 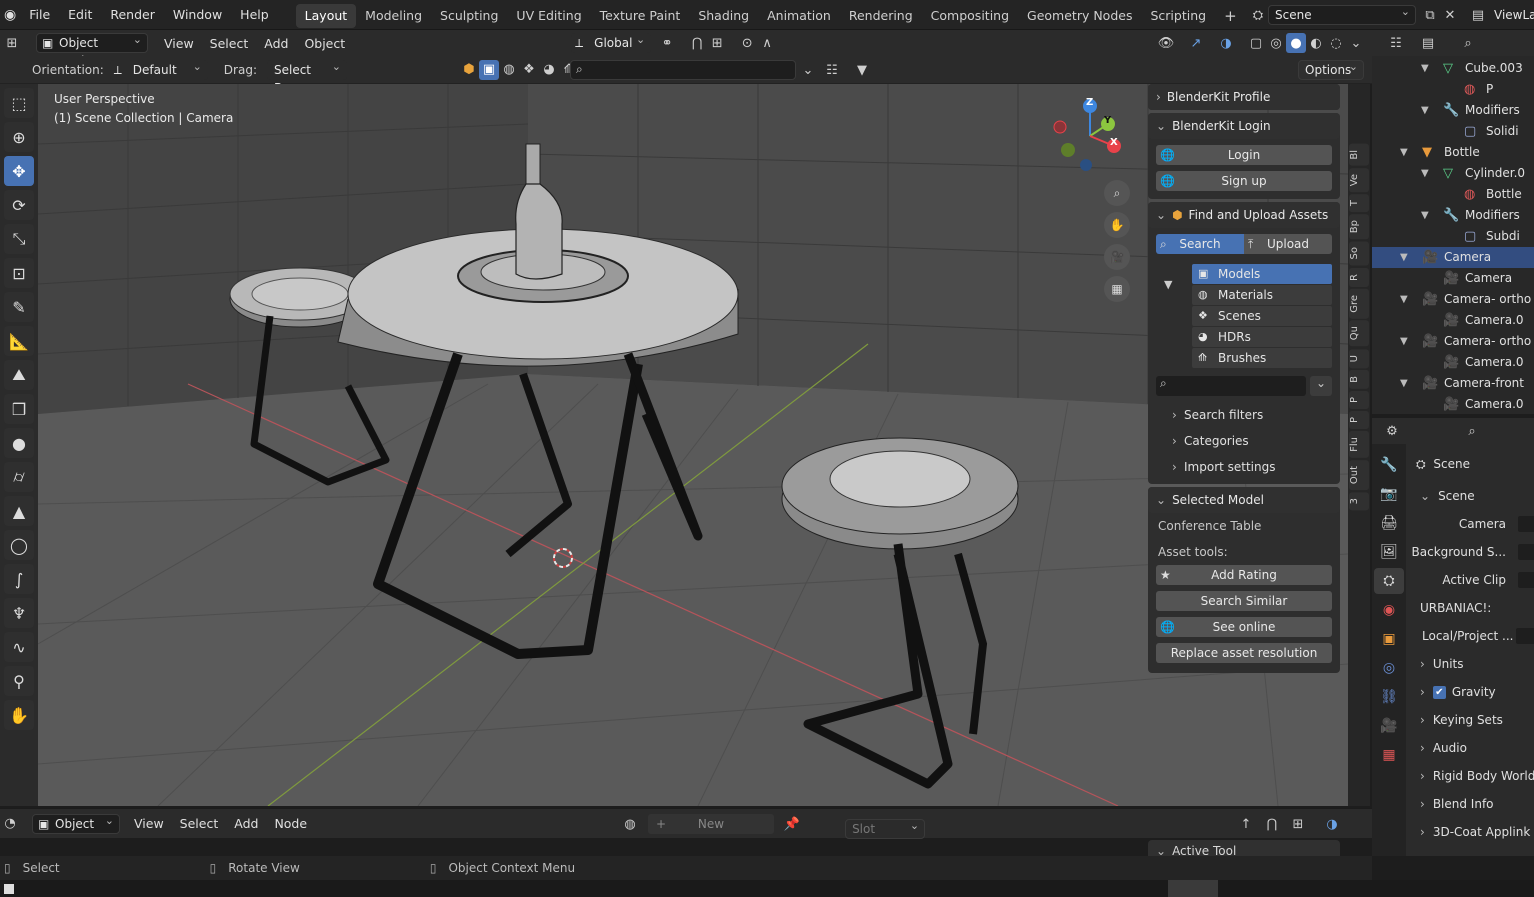 I want to click on add-empty-tool-icon: ⚲, so click(x=19, y=681).